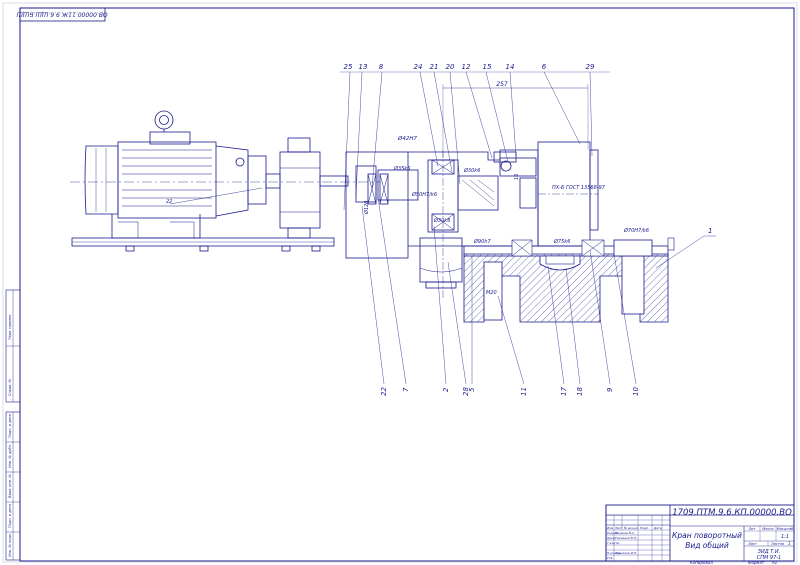 Image resolution: width=800 pixels, height=565 pixels. I want to click on pos-5: 5, so click(472, 389).